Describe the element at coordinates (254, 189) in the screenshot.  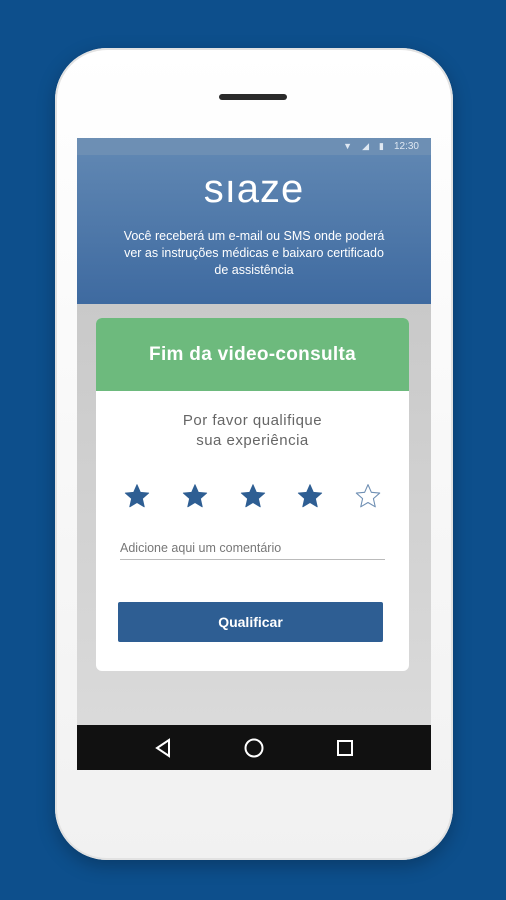
I see `brand-logo: sıaze` at that location.